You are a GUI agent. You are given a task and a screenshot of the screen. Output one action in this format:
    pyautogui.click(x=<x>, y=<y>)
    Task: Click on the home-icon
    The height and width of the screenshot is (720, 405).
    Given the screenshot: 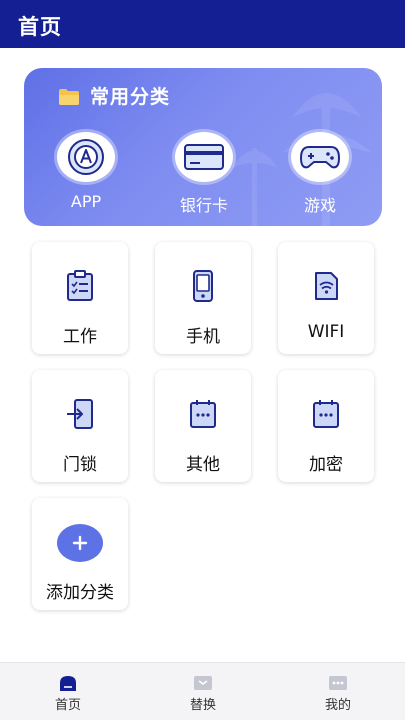 What is the action you would take?
    pyautogui.click(x=68, y=683)
    